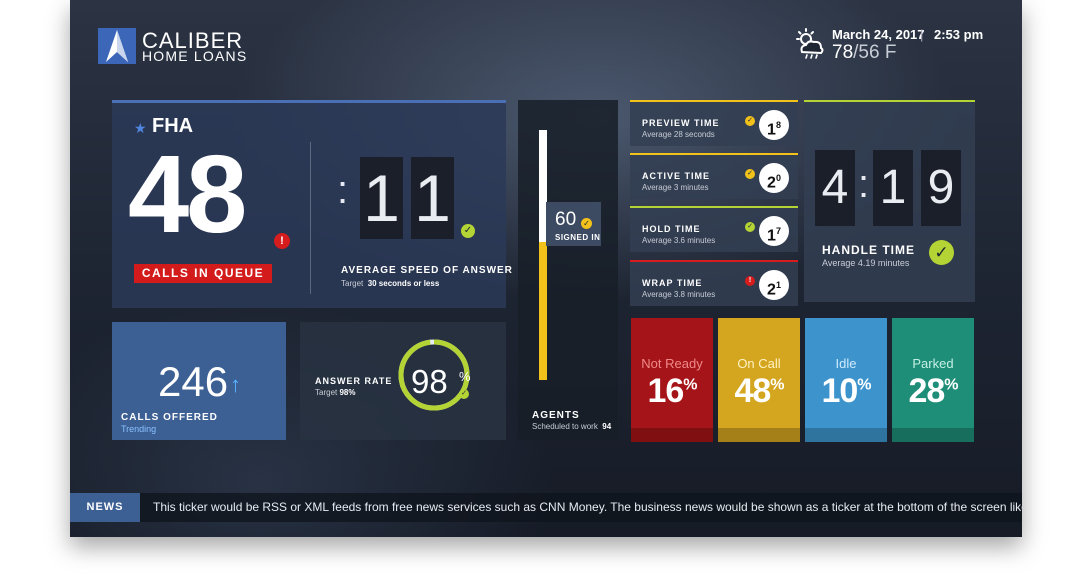  What do you see at coordinates (105, 507) in the screenshot?
I see `news-label: NEWS` at bounding box center [105, 507].